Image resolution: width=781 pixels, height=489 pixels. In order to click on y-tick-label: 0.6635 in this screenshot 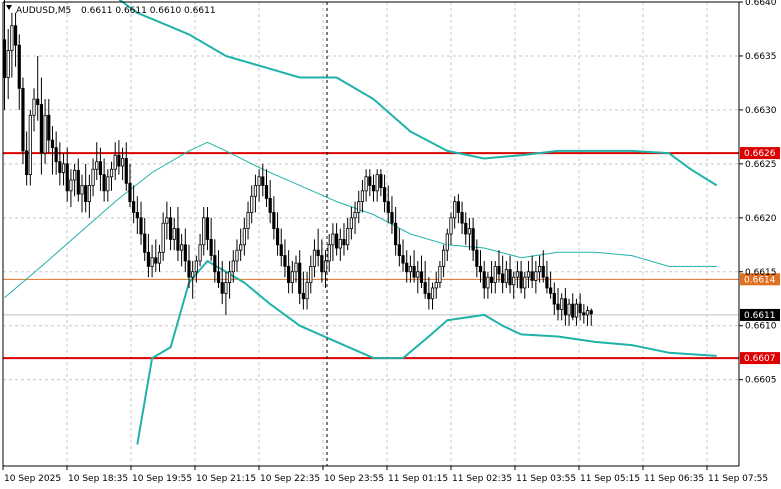, I will do `click(761, 57)`.